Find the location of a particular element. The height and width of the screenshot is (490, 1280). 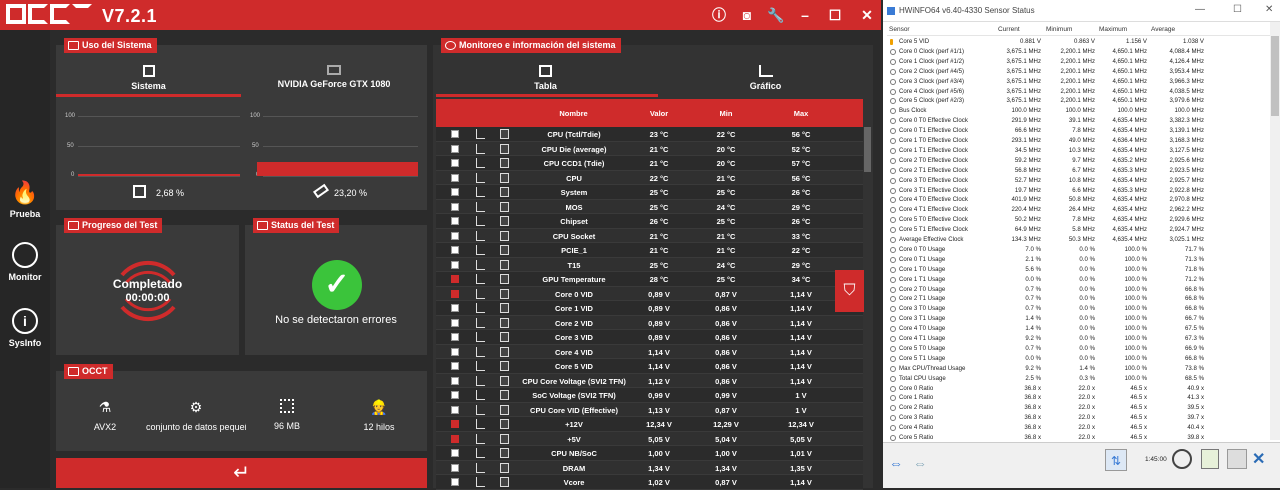

table-row: T15 25 °C 24 °C 29 °C is located at coordinates (649, 264).